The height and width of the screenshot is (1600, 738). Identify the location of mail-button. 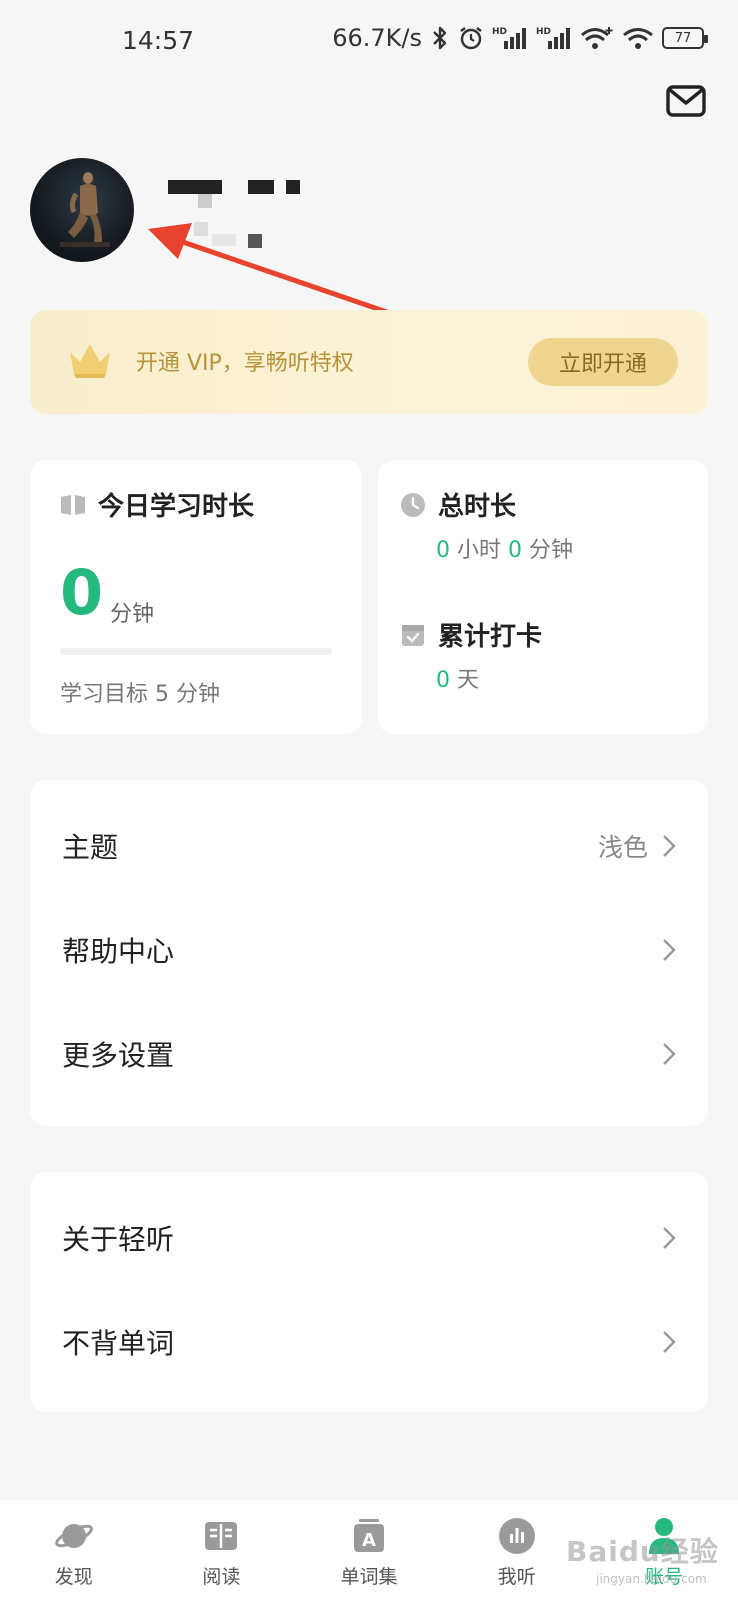
(686, 102).